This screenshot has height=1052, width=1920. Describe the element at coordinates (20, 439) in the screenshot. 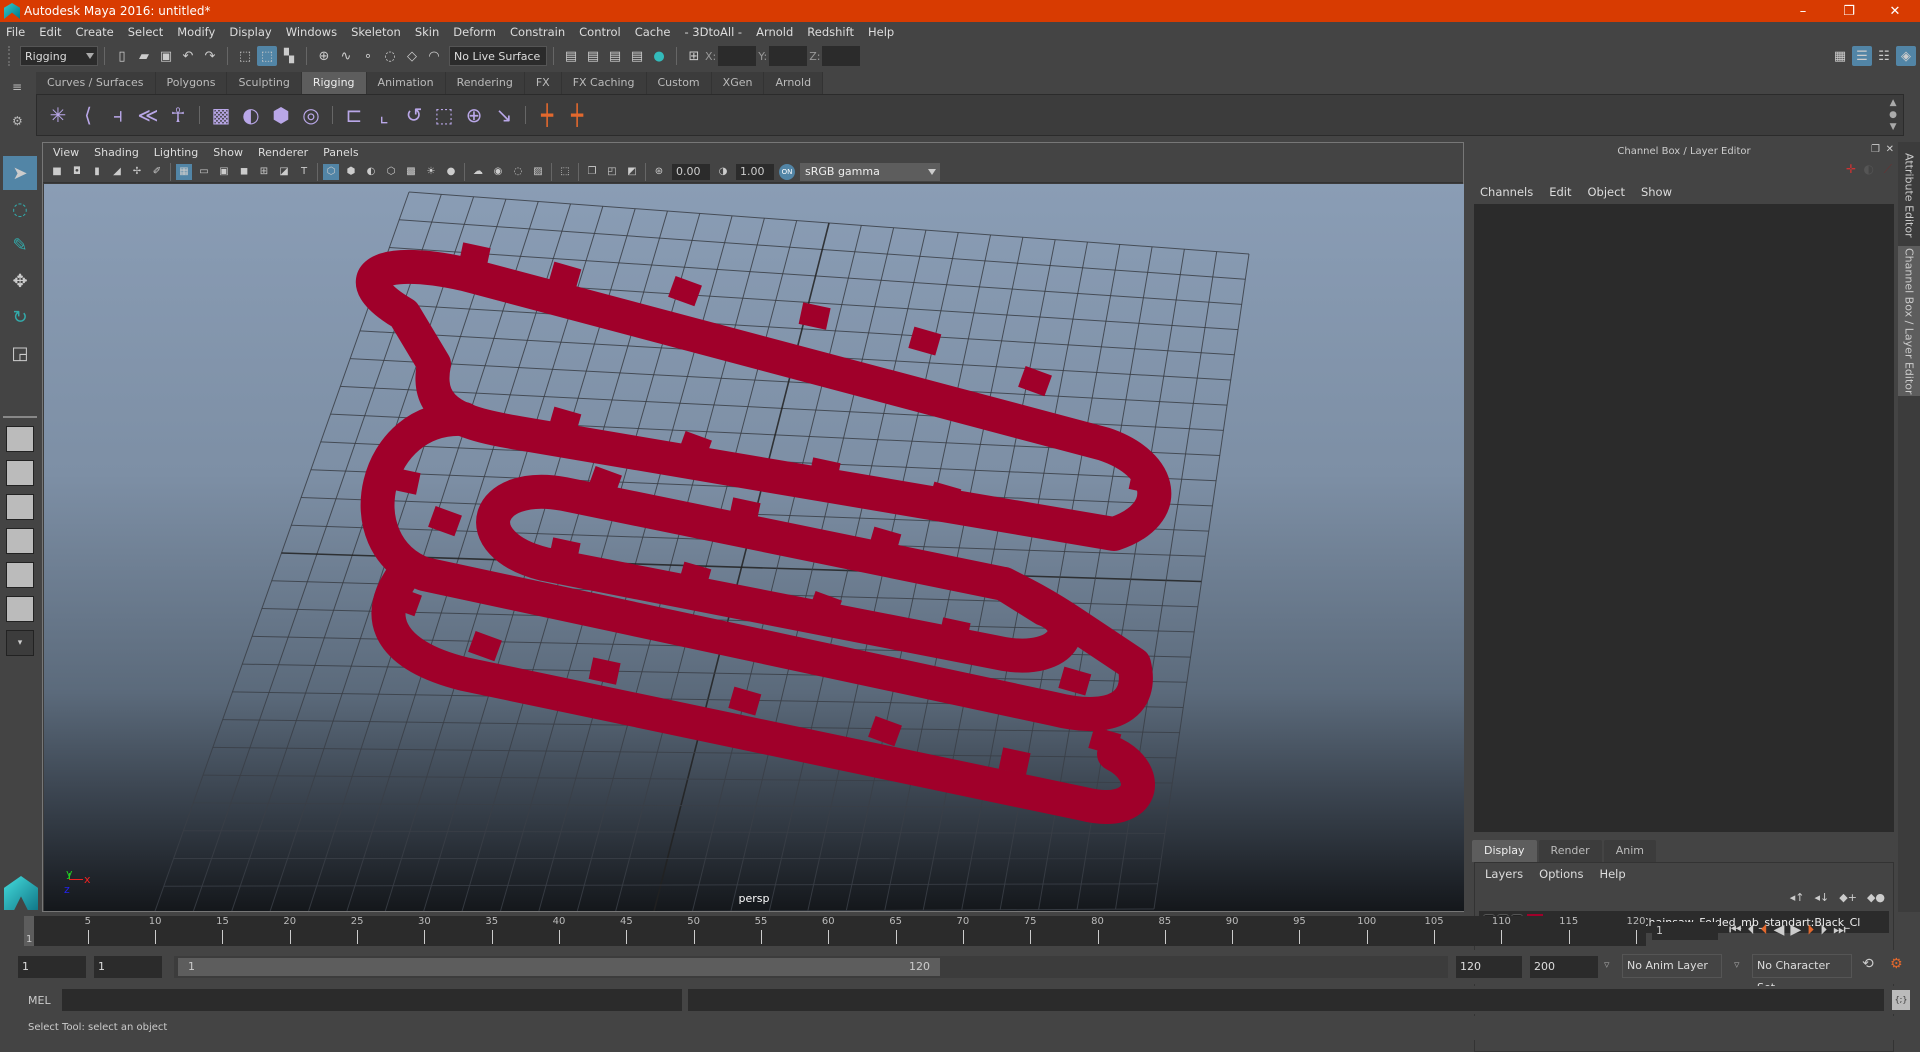

I see `single-perspective-layout-icon` at that location.